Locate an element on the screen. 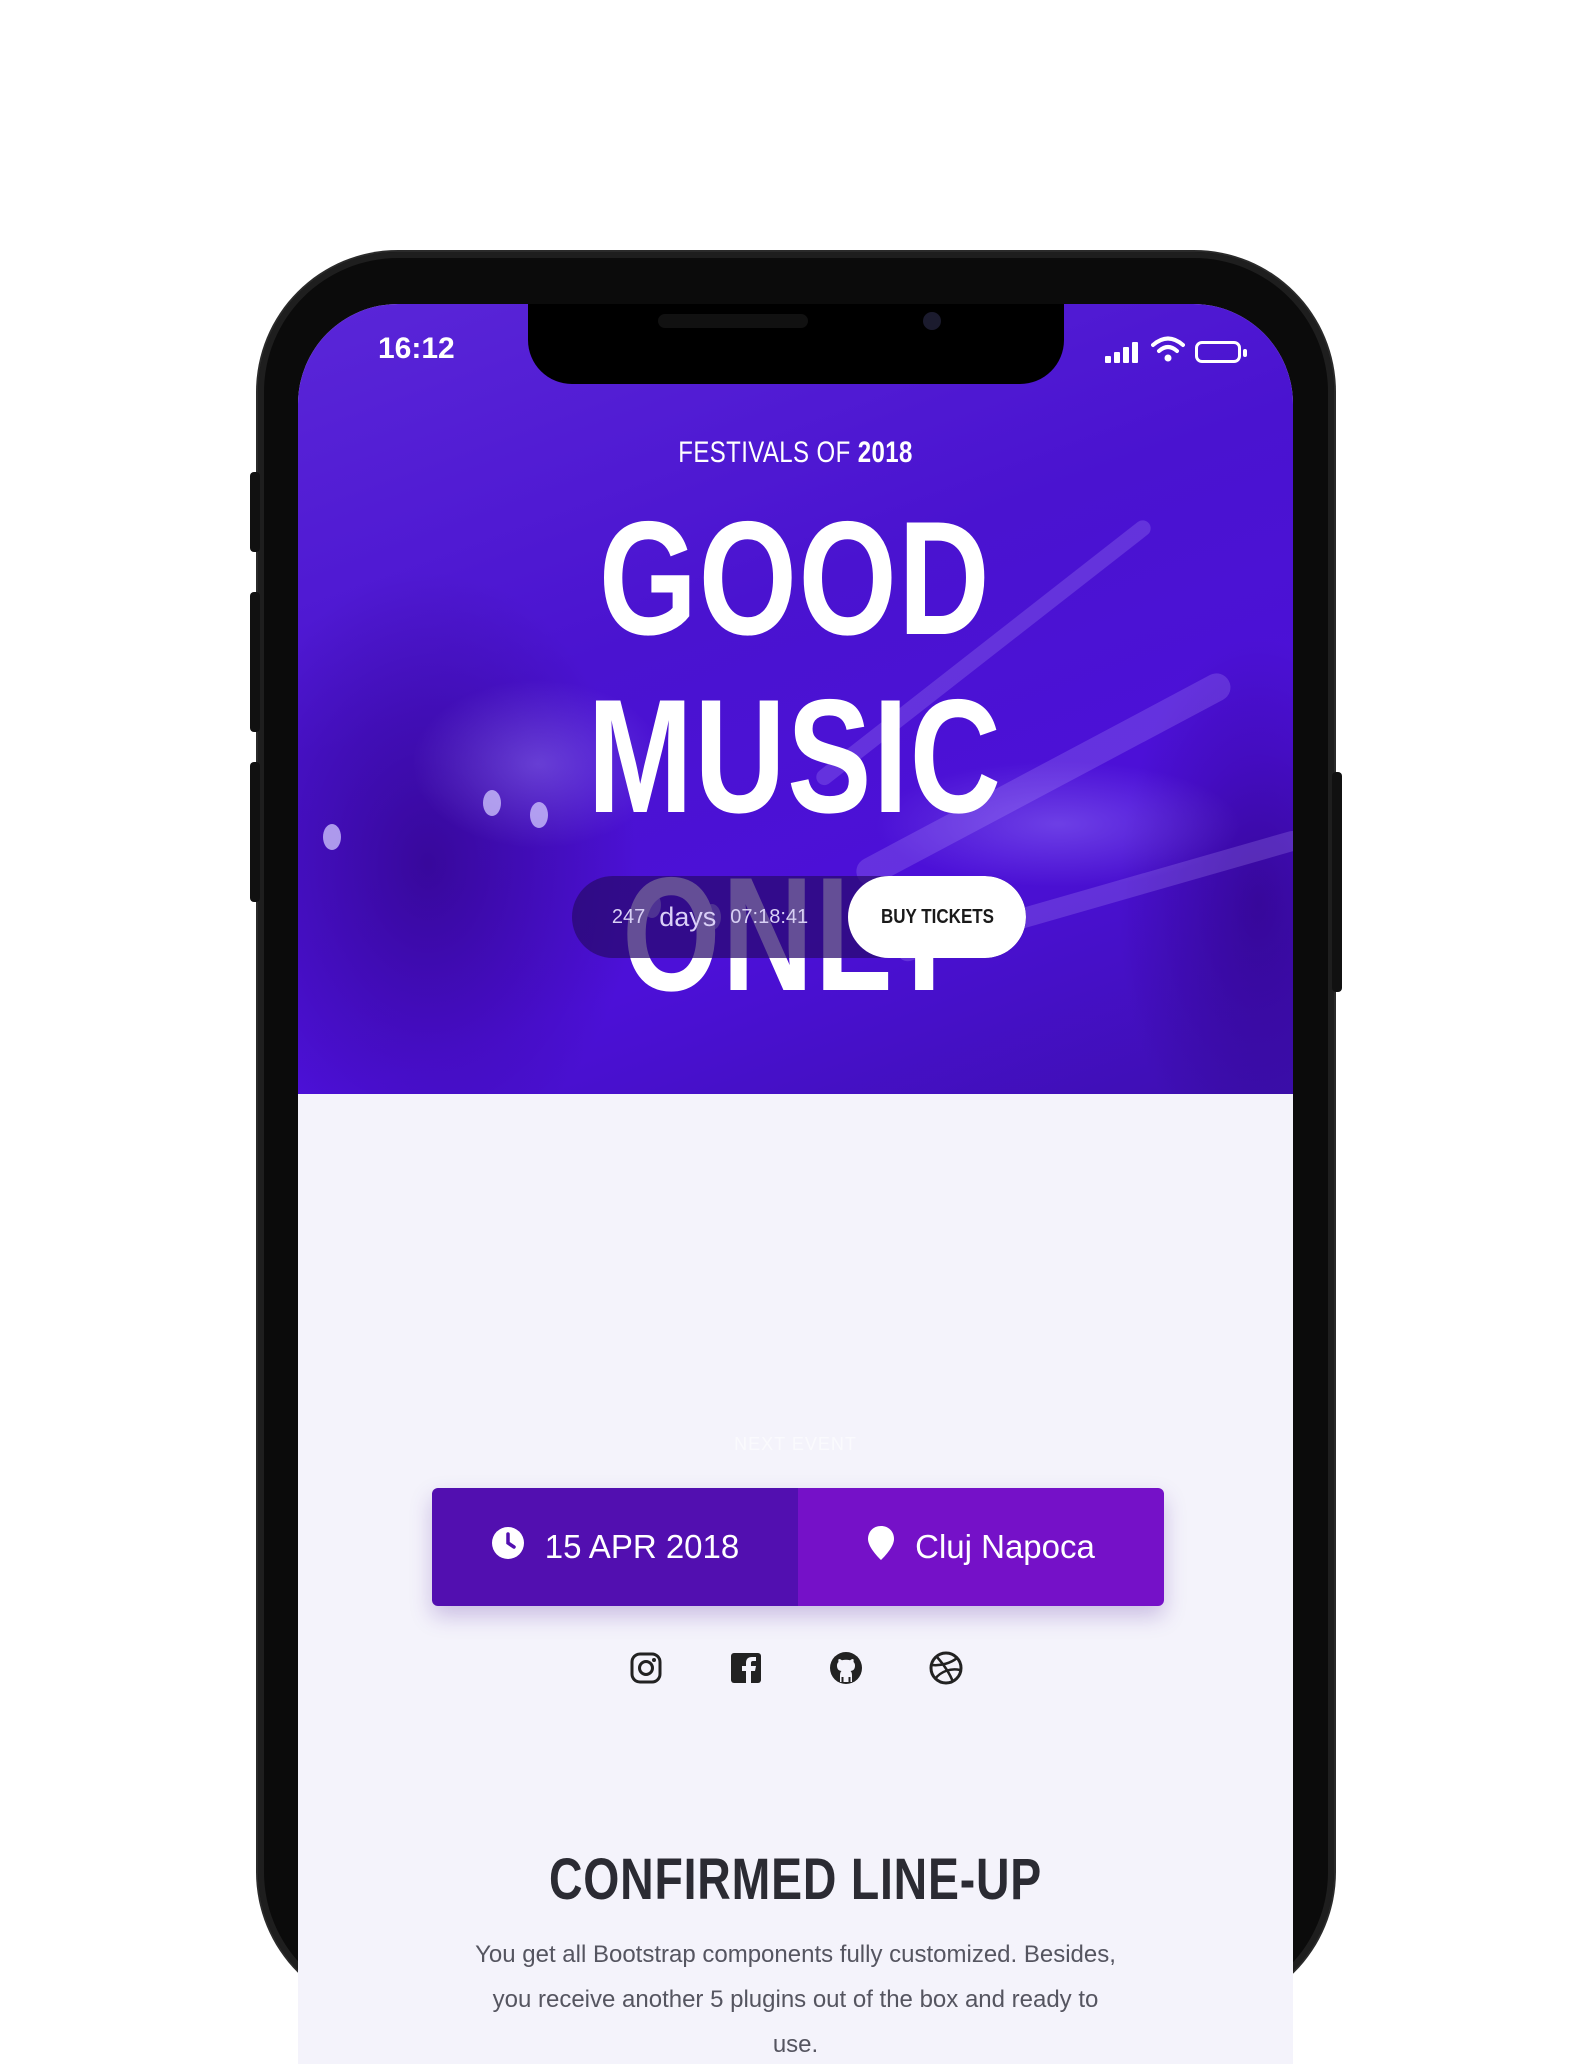 This screenshot has height=2064, width=1592. event-date: 15 APR 2018 is located at coordinates (615, 1547).